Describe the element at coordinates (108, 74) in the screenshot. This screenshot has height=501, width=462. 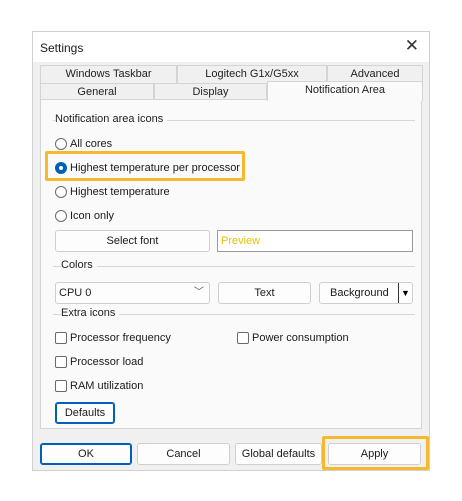
I see `tab-windows-taskbar: Windows Taskbar` at that location.